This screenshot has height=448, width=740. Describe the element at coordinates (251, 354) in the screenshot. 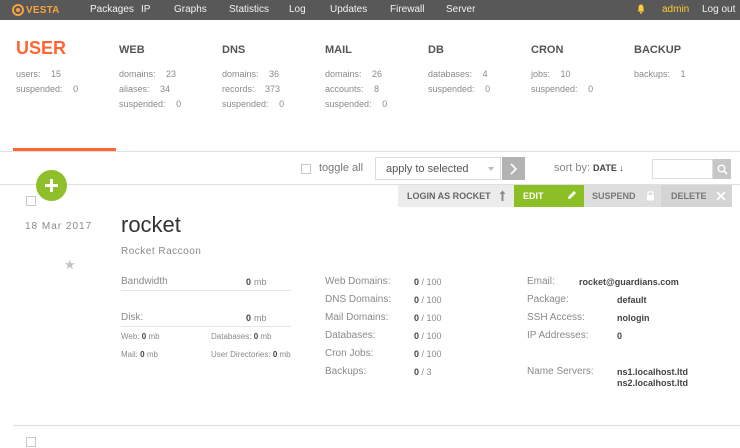

I see `disk-user-directories: User Directories: 0 mb` at that location.